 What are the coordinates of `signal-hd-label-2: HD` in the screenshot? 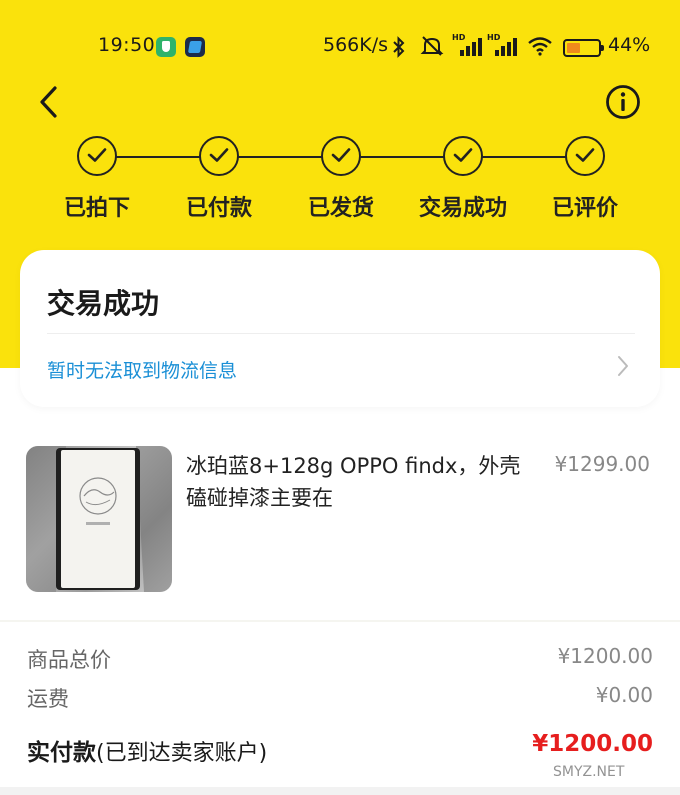 It's located at (494, 37).